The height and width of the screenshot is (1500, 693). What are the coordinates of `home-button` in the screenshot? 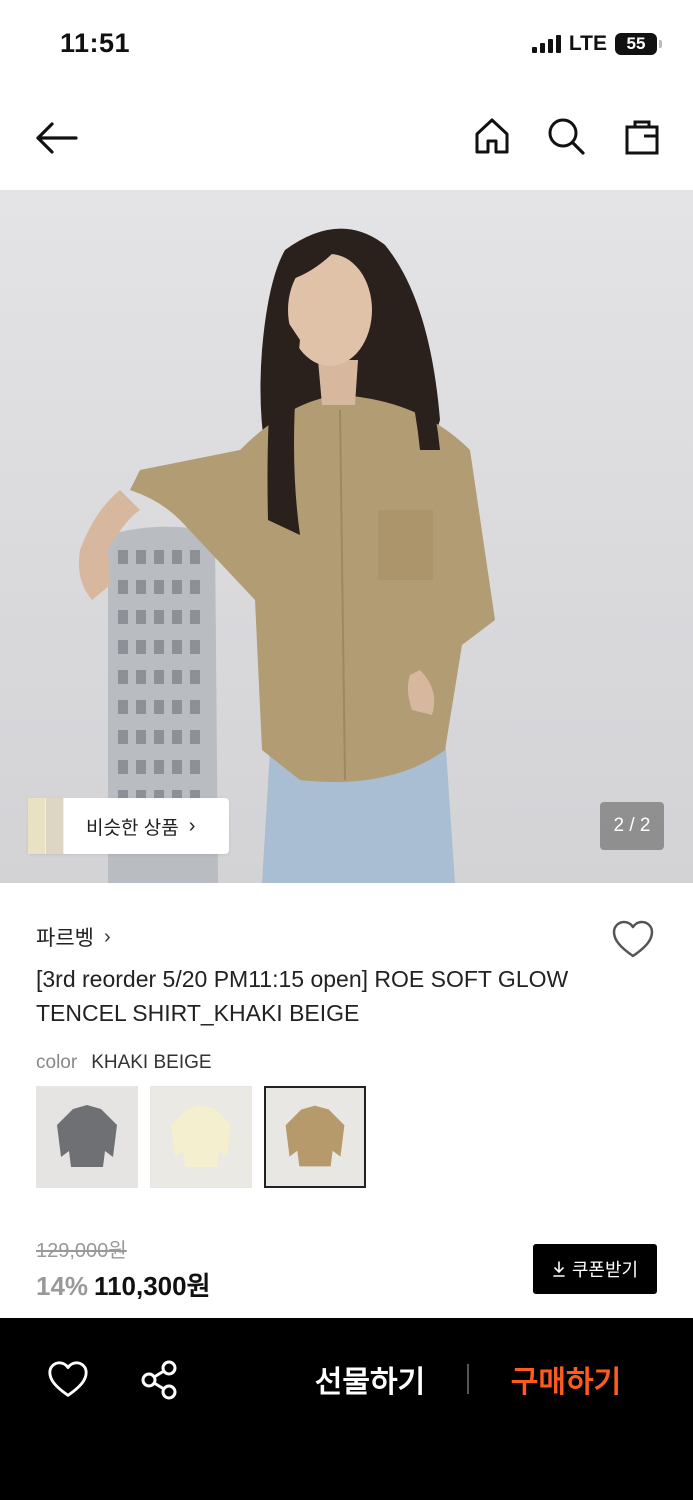 It's located at (492, 136).